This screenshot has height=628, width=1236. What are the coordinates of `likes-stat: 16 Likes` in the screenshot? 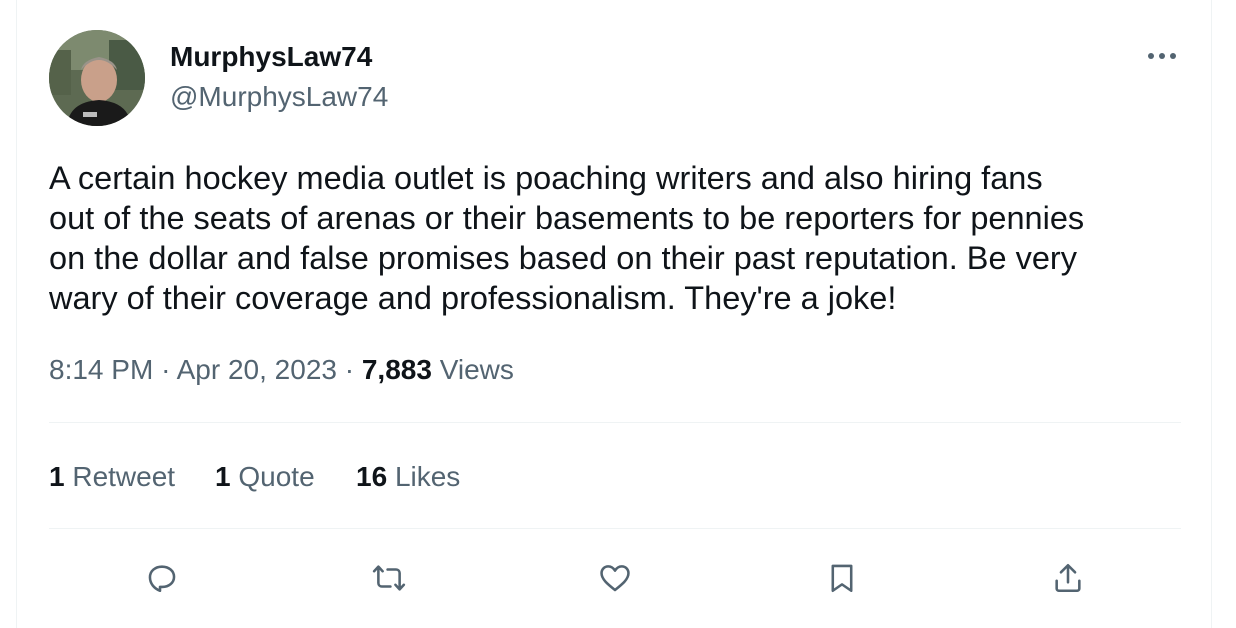 It's located at (408, 477).